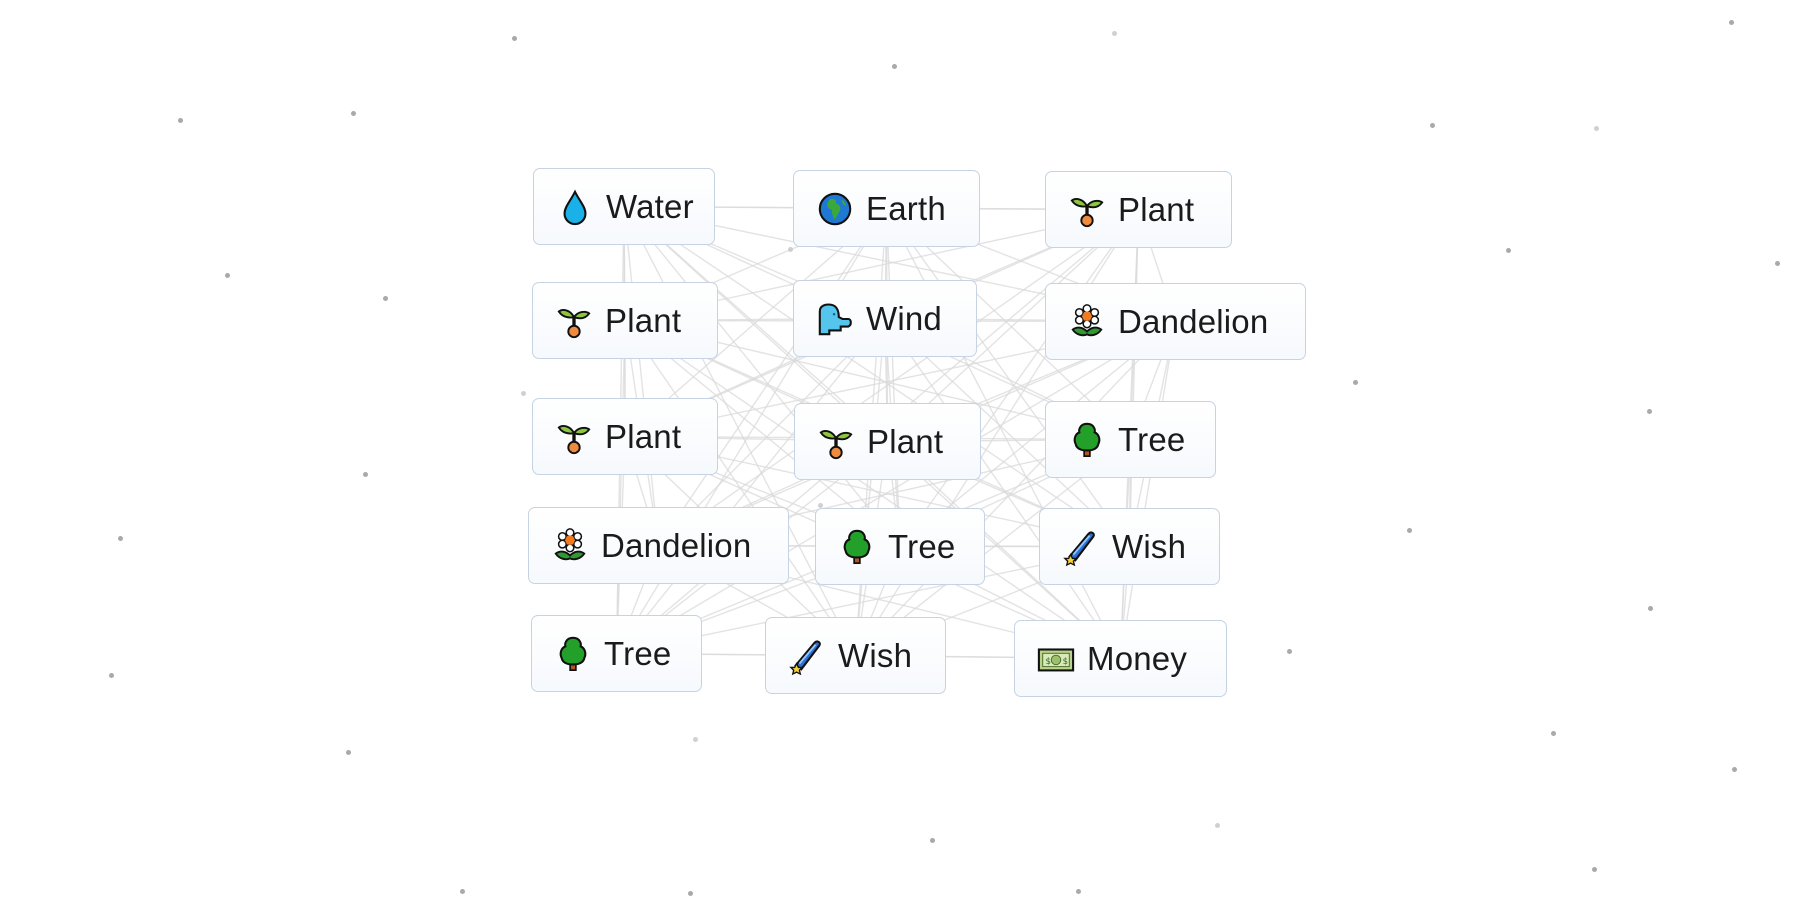 This screenshot has height=900, width=1800. I want to click on element-wind: Wind, so click(885, 318).